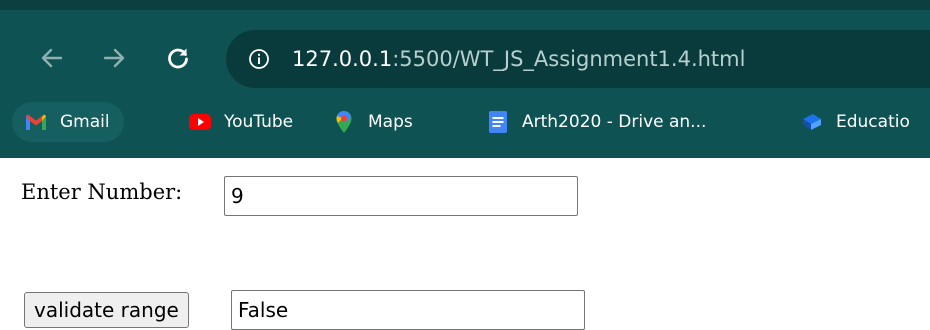 The image size is (930, 330). I want to click on forward-button, so click(114, 58).